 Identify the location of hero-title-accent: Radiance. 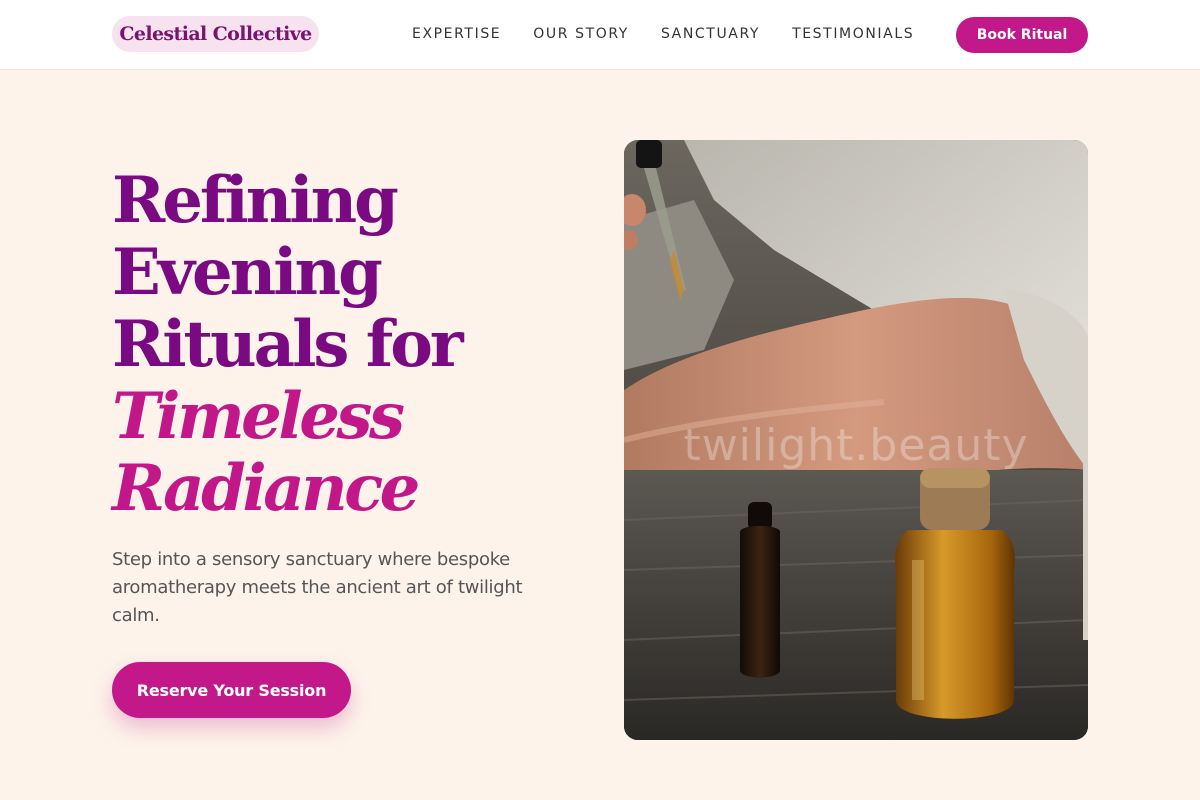
(266, 488).